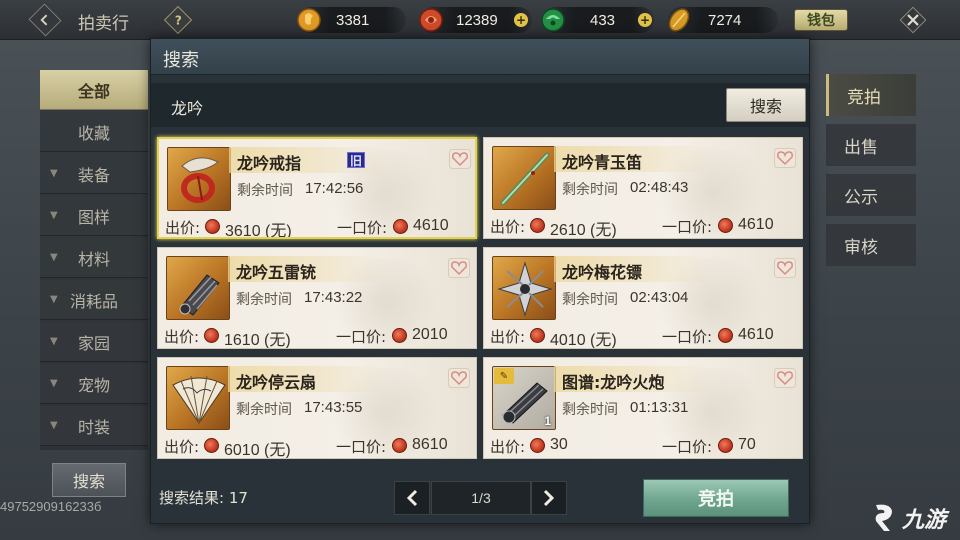  What do you see at coordinates (89, 480) in the screenshot?
I see `sidebar-search-button: 搜索` at bounding box center [89, 480].